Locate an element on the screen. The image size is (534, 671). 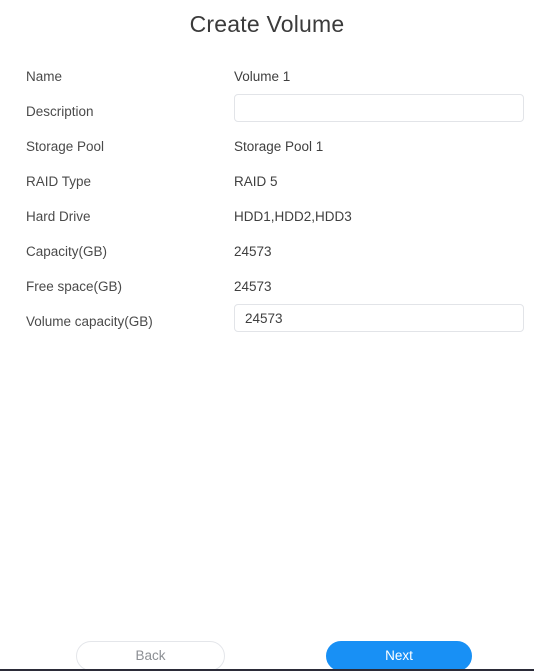
form-row-hard-drive: Hard Drive HDD1,HDD2,HDD3 is located at coordinates (267, 221).